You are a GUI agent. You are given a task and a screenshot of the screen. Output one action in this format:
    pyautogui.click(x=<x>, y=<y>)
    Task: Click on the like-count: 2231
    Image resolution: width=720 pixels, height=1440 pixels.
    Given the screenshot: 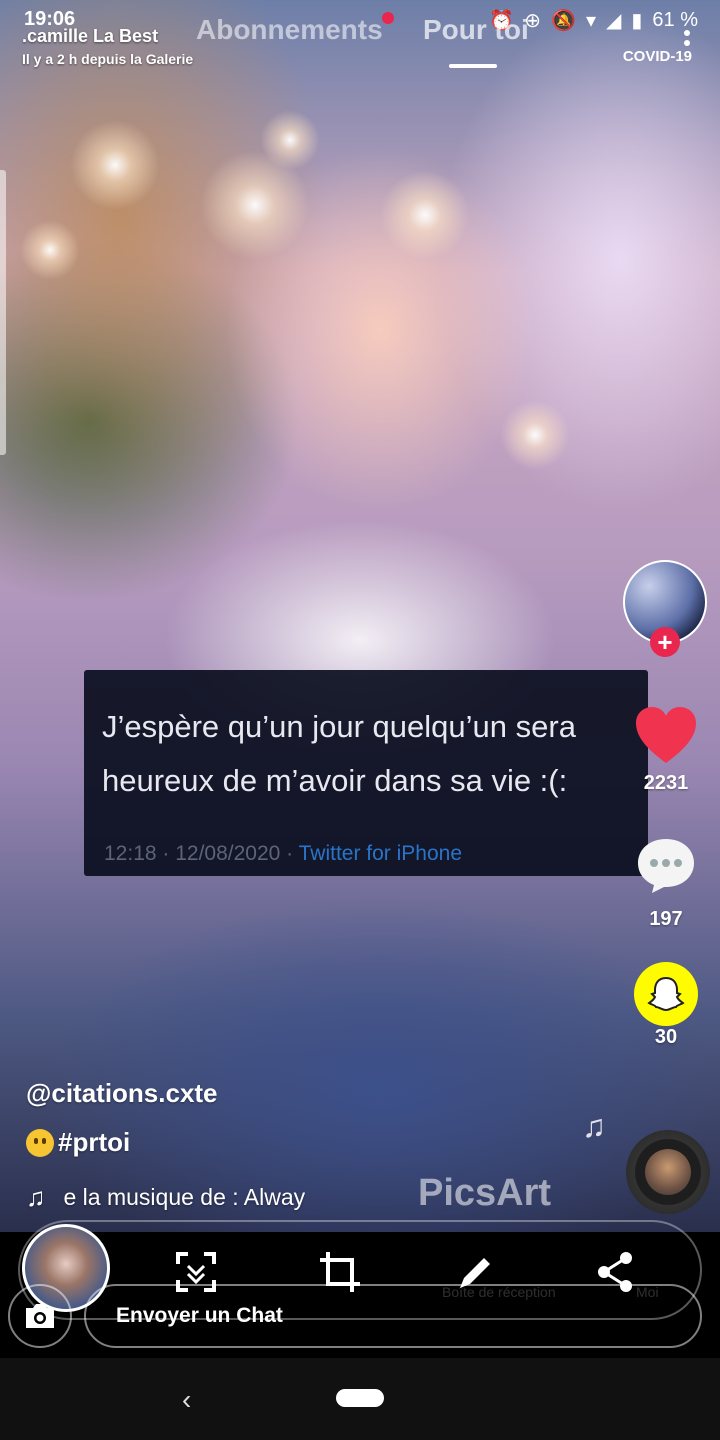 What is the action you would take?
    pyautogui.click(x=666, y=783)
    